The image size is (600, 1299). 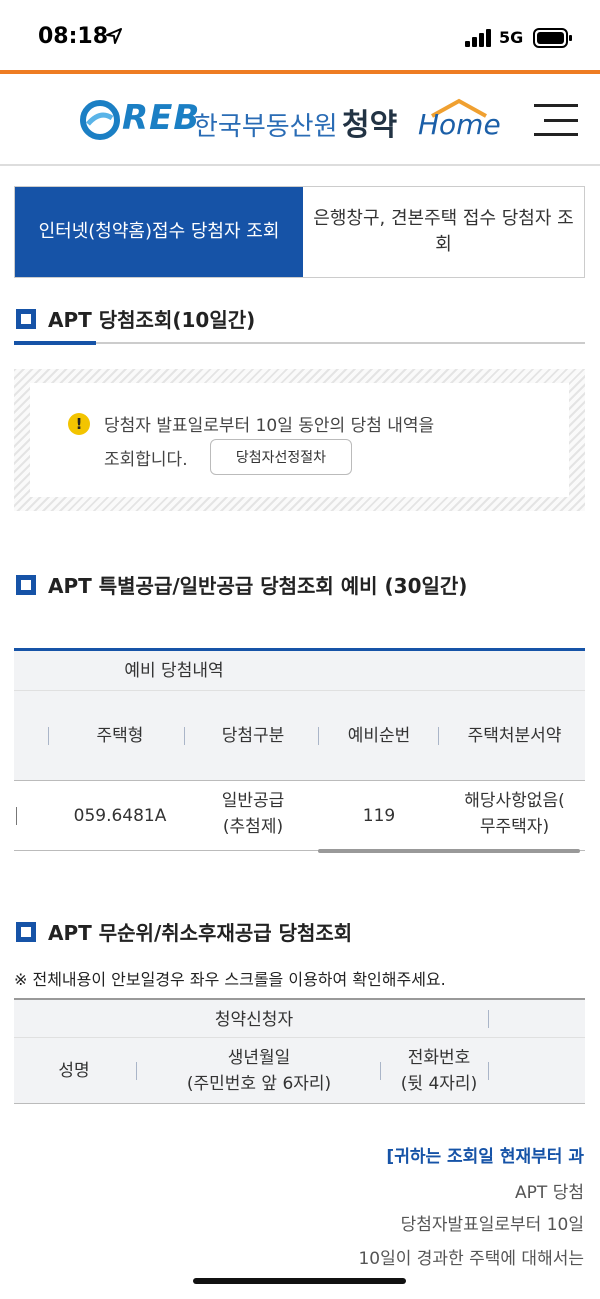 What do you see at coordinates (79, 424) in the screenshot?
I see `warning-icon: !` at bounding box center [79, 424].